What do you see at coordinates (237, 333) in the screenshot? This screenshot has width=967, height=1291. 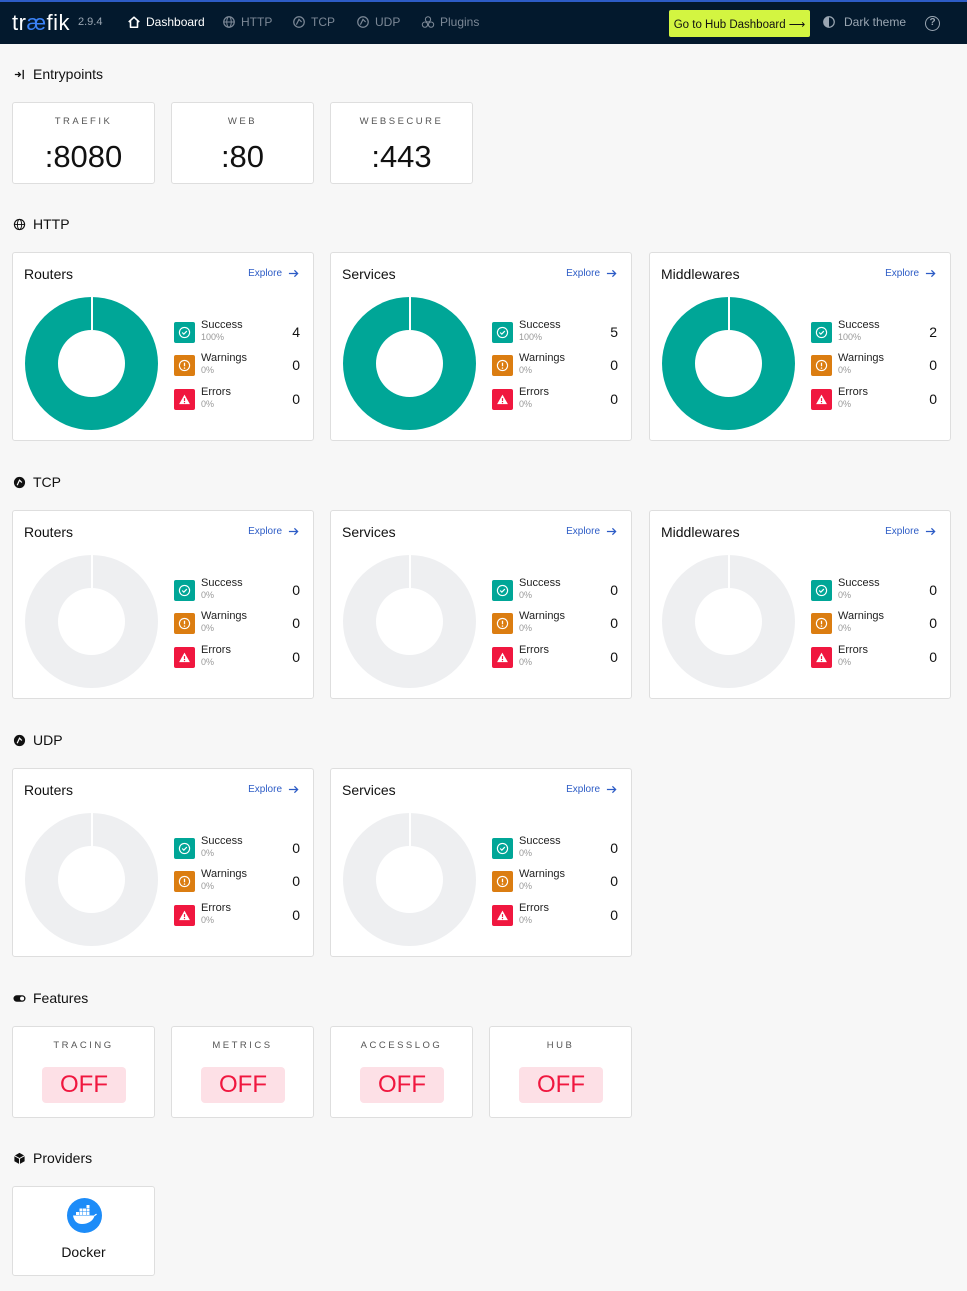 I see `stat-row-success: Success 100% 4` at bounding box center [237, 333].